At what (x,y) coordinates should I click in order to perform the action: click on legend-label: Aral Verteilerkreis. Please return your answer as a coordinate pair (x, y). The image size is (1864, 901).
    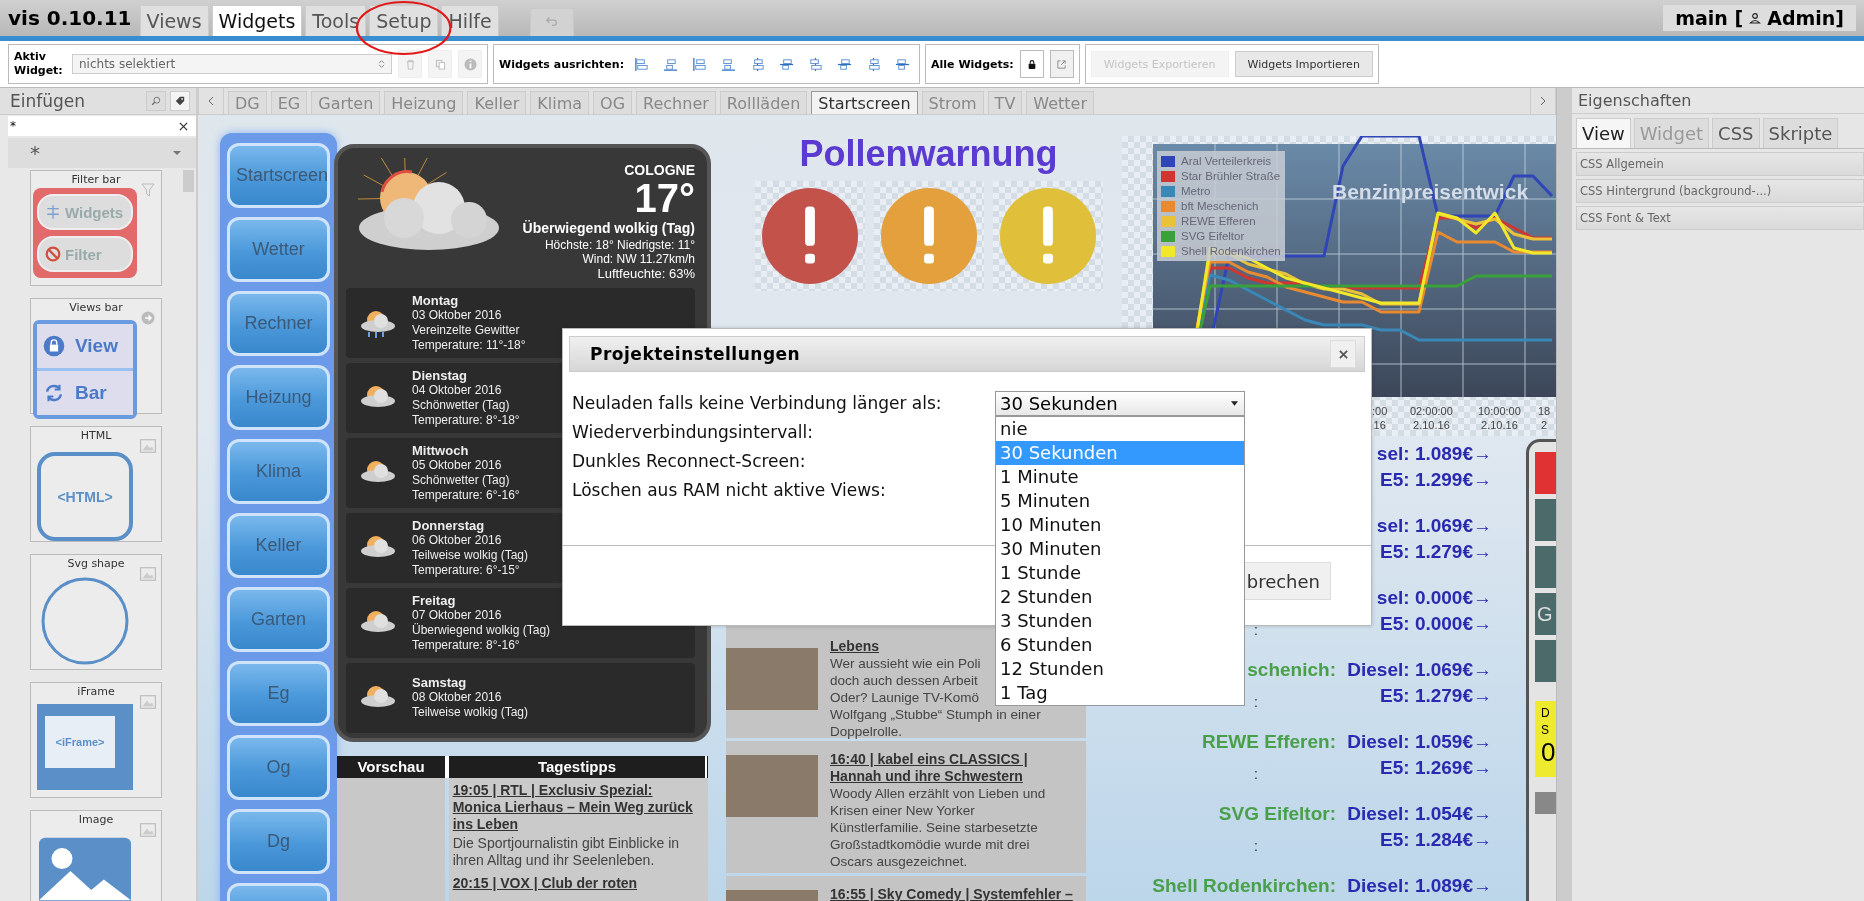
    Looking at the image, I should click on (1226, 161).